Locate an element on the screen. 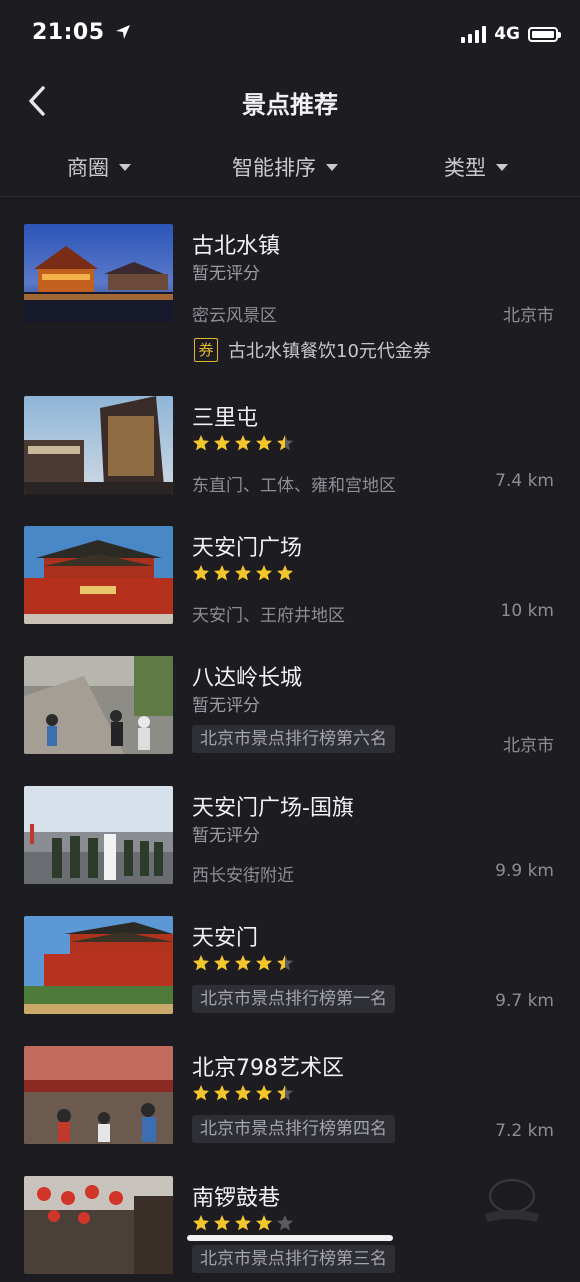  location-arrow-icon is located at coordinates (122, 32).